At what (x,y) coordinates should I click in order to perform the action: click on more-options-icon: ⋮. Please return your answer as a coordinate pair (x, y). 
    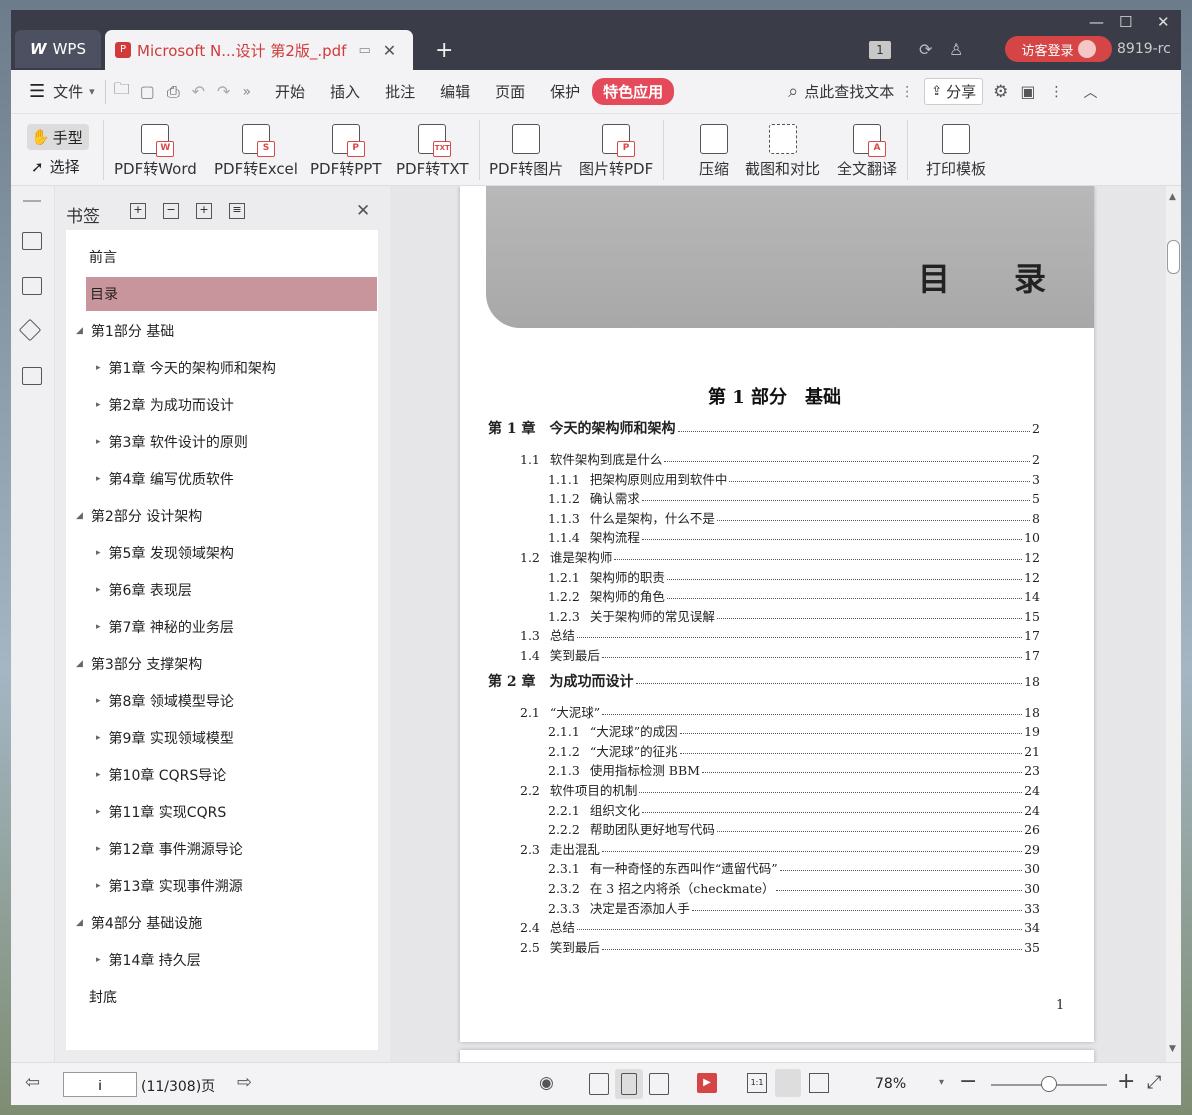
    Looking at the image, I should click on (1057, 92).